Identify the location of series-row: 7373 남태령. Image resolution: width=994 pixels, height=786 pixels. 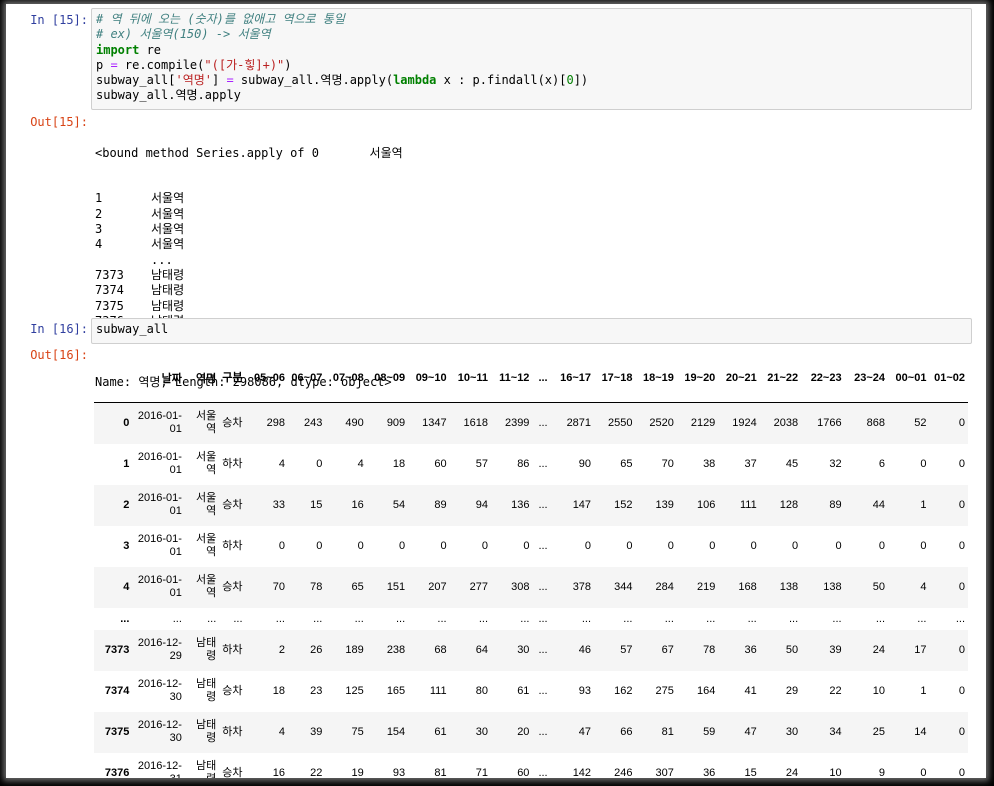
(249, 275).